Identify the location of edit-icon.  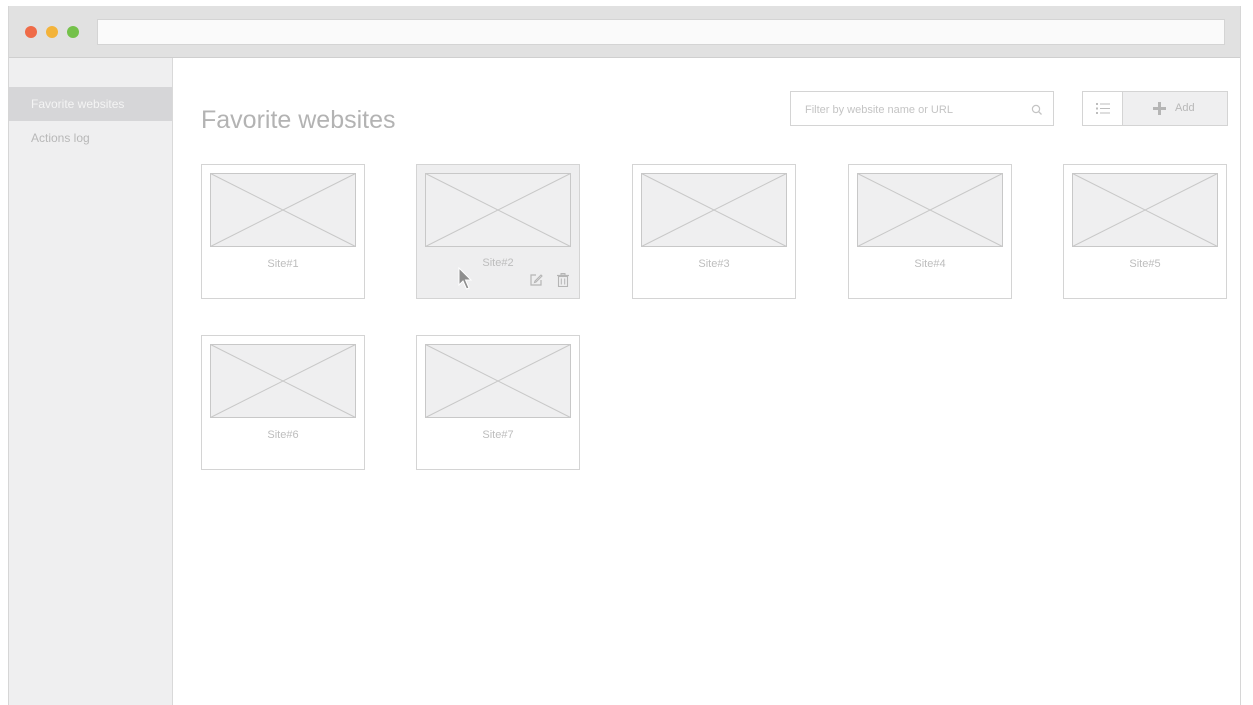
(536, 282).